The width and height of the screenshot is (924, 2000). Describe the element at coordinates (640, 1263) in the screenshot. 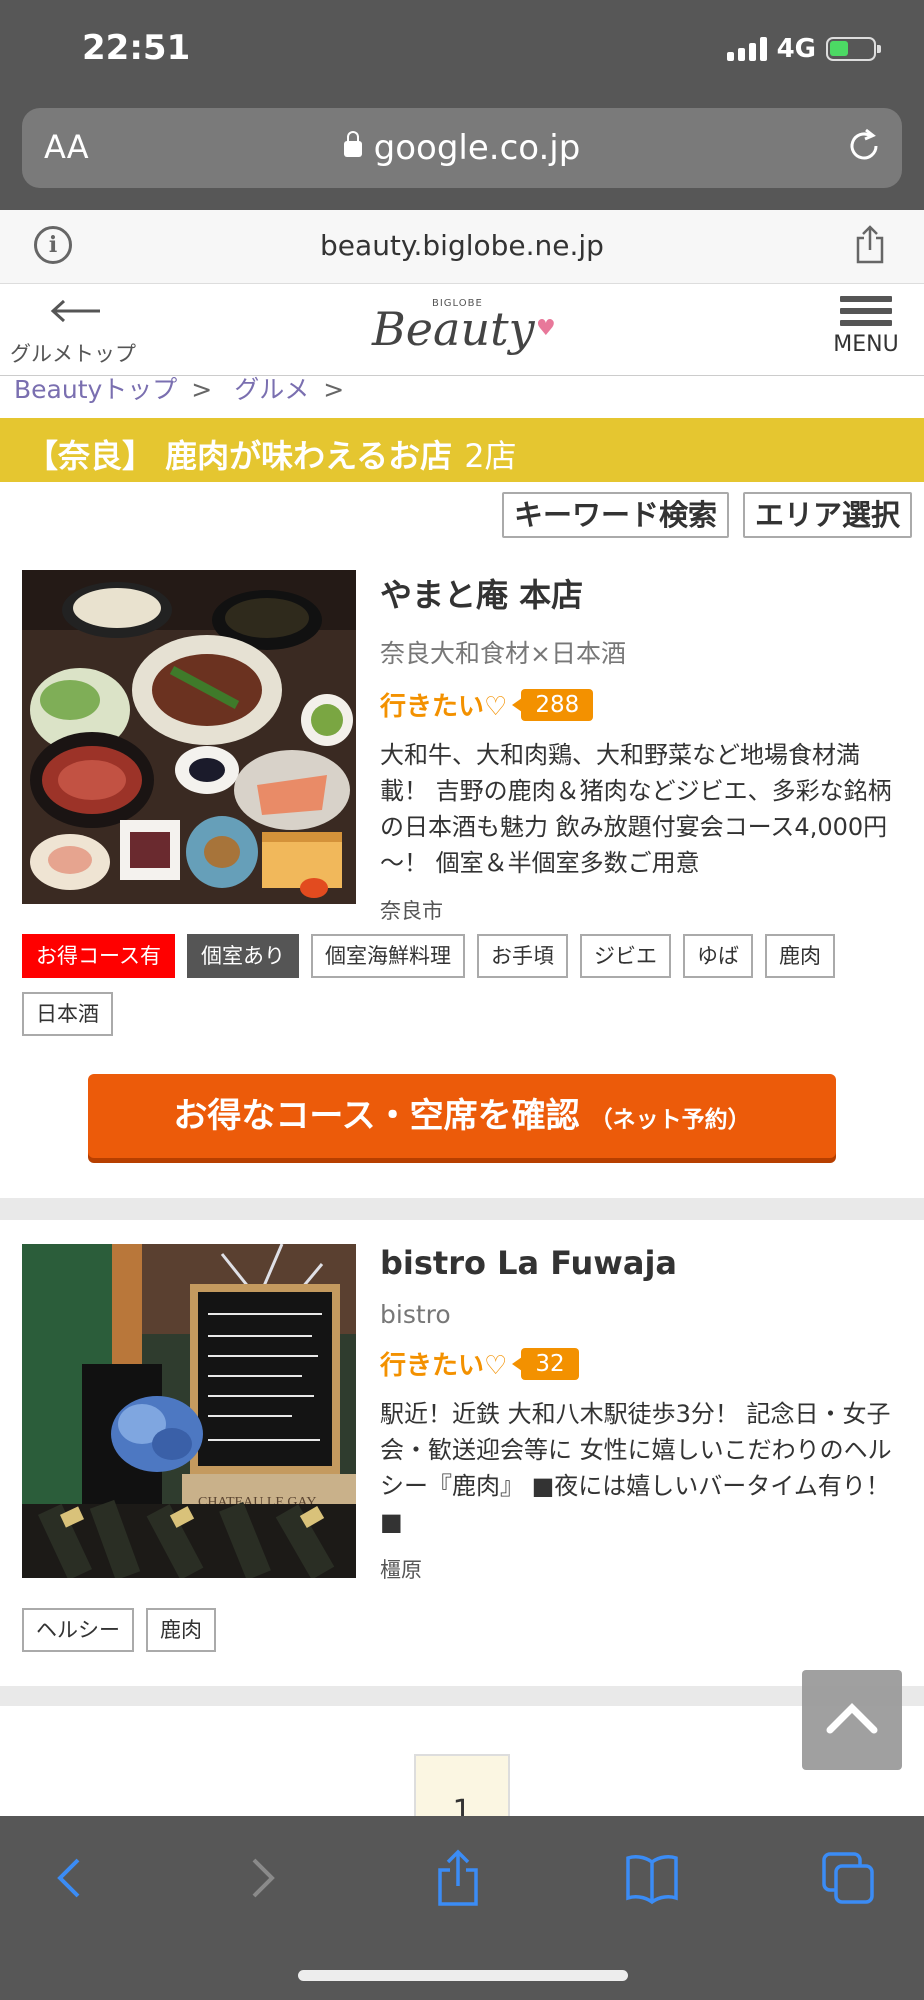

I see `shop-name: bistro La Fuwaja` at that location.